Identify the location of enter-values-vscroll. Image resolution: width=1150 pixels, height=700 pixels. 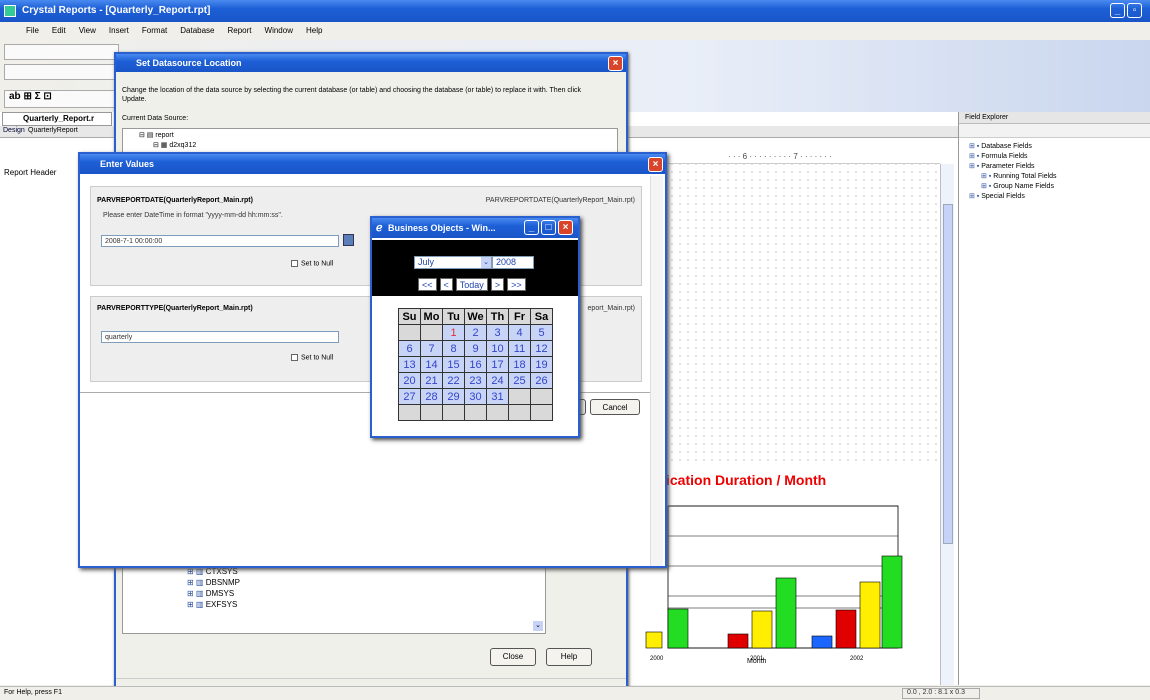
(656, 371).